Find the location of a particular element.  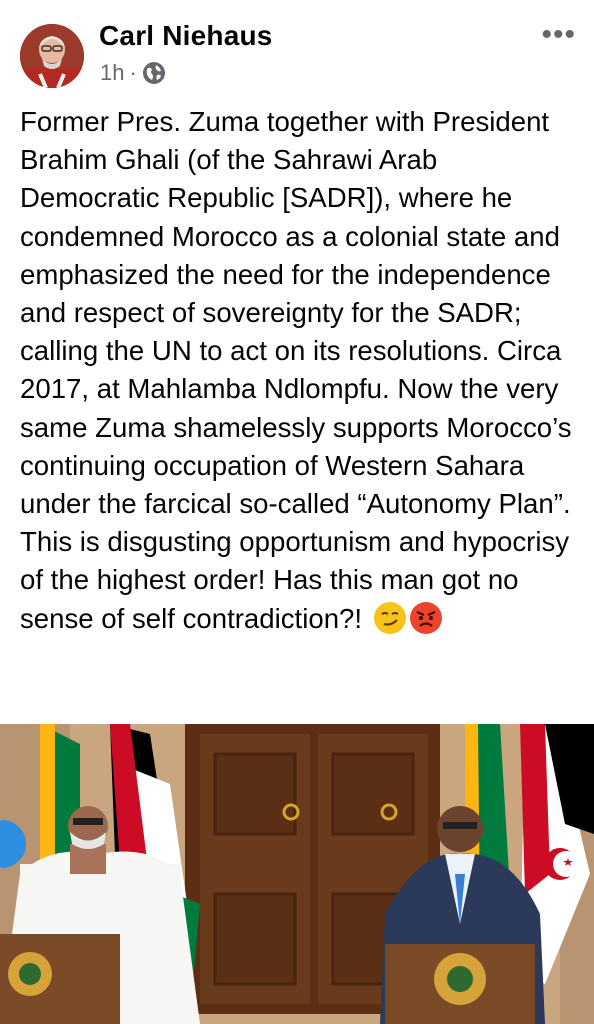

author-avatar is located at coordinates (52, 56).